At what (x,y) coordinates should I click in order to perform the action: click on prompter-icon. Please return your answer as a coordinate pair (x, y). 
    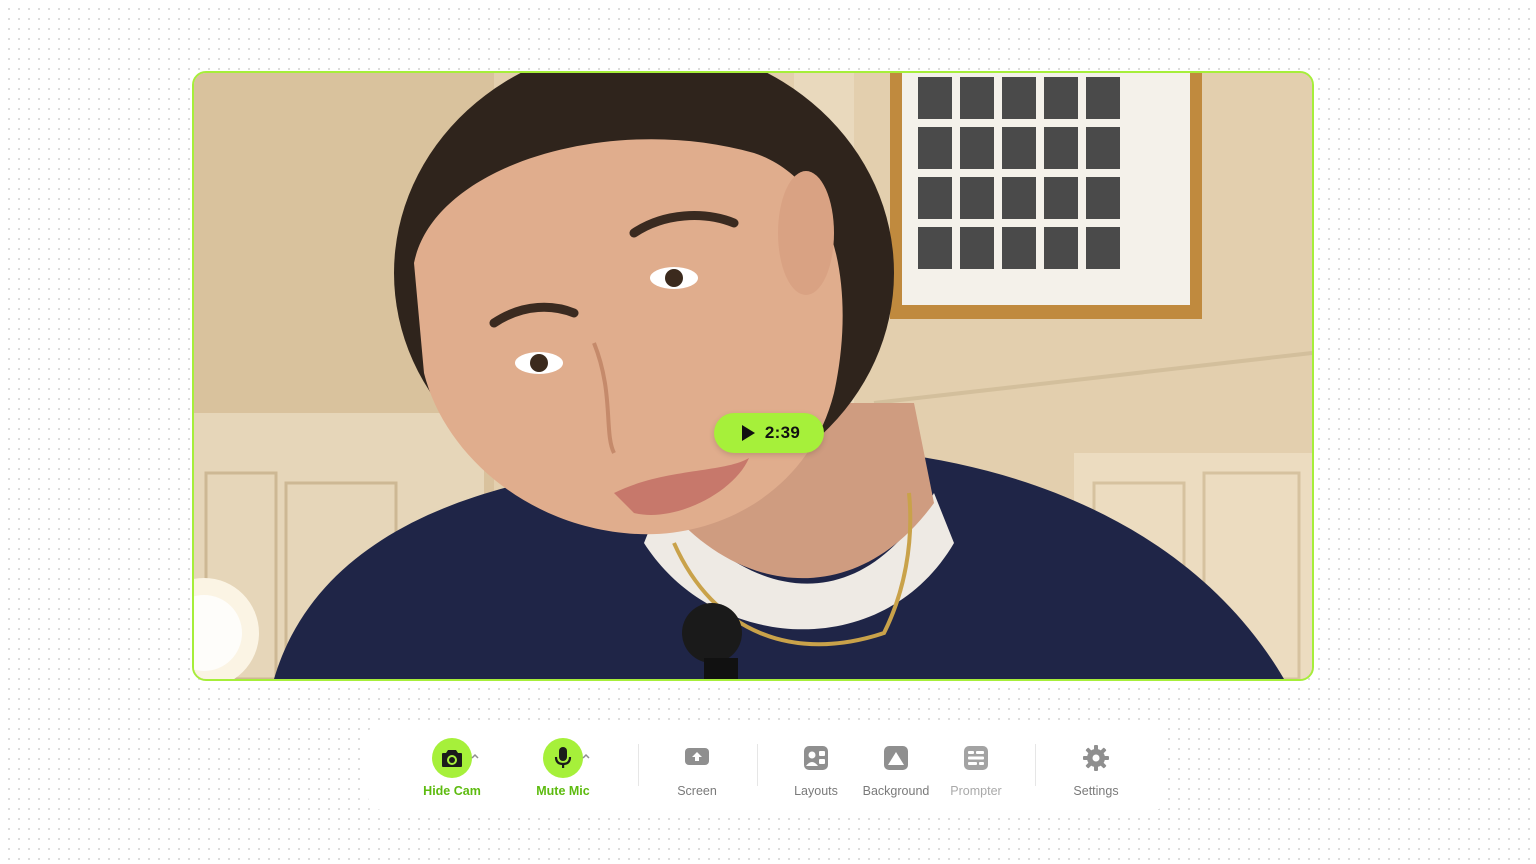
    Looking at the image, I should click on (976, 758).